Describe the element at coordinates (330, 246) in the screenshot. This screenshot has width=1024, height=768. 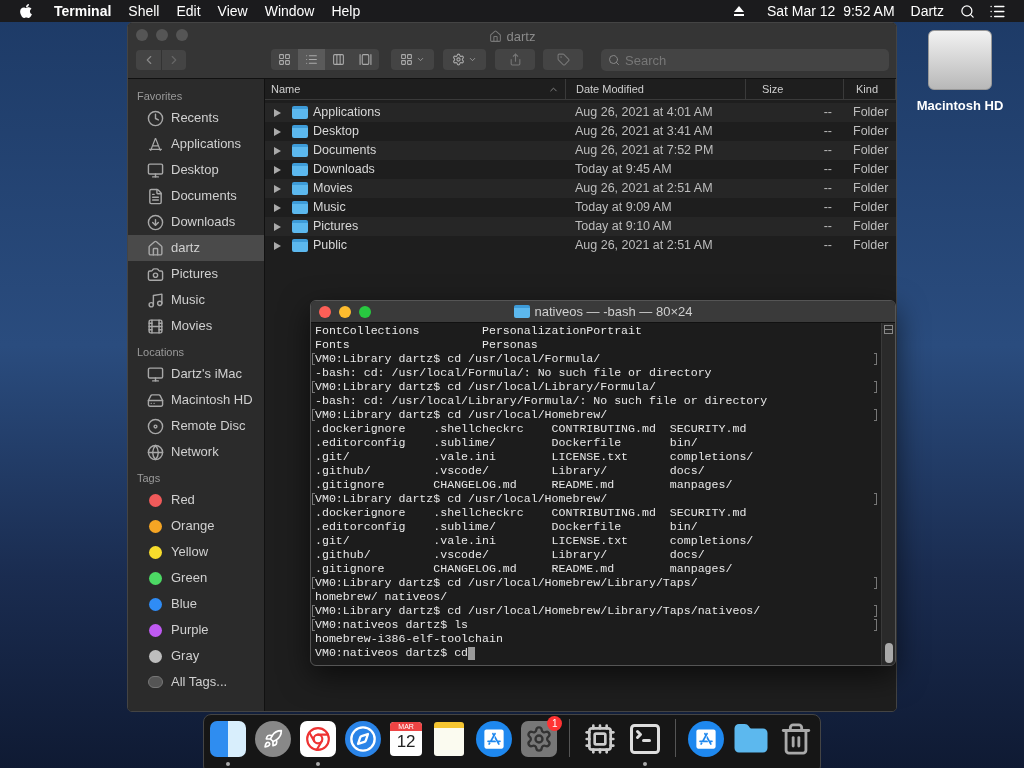
I see `file-name: Public` at that location.